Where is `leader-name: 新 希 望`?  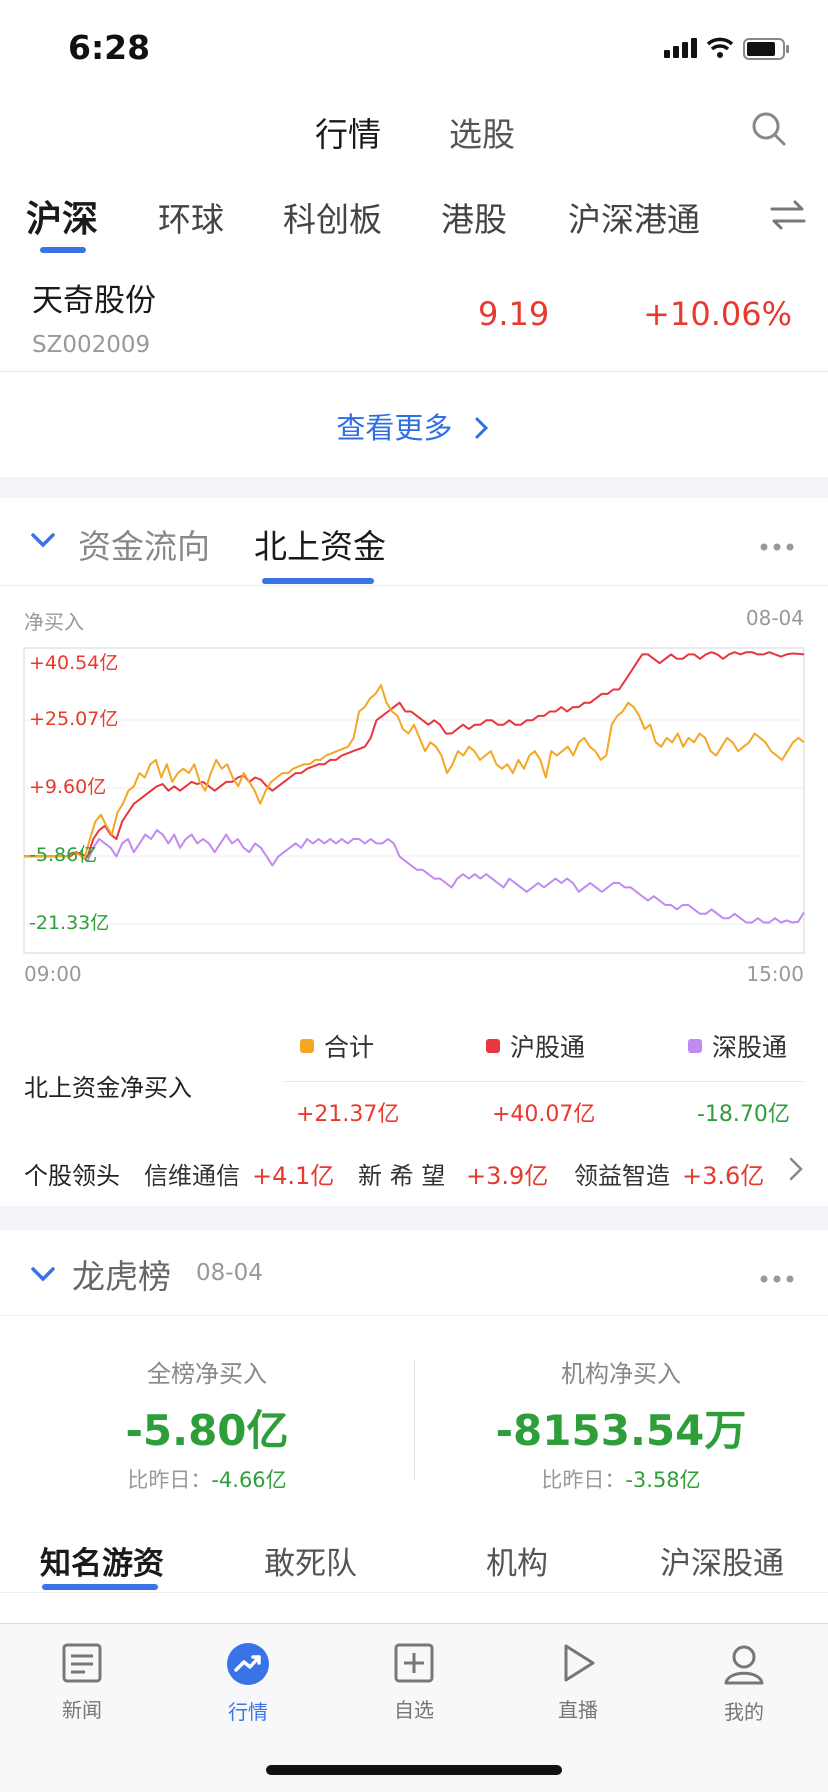
leader-name: 新 希 望 is located at coordinates (401, 1173).